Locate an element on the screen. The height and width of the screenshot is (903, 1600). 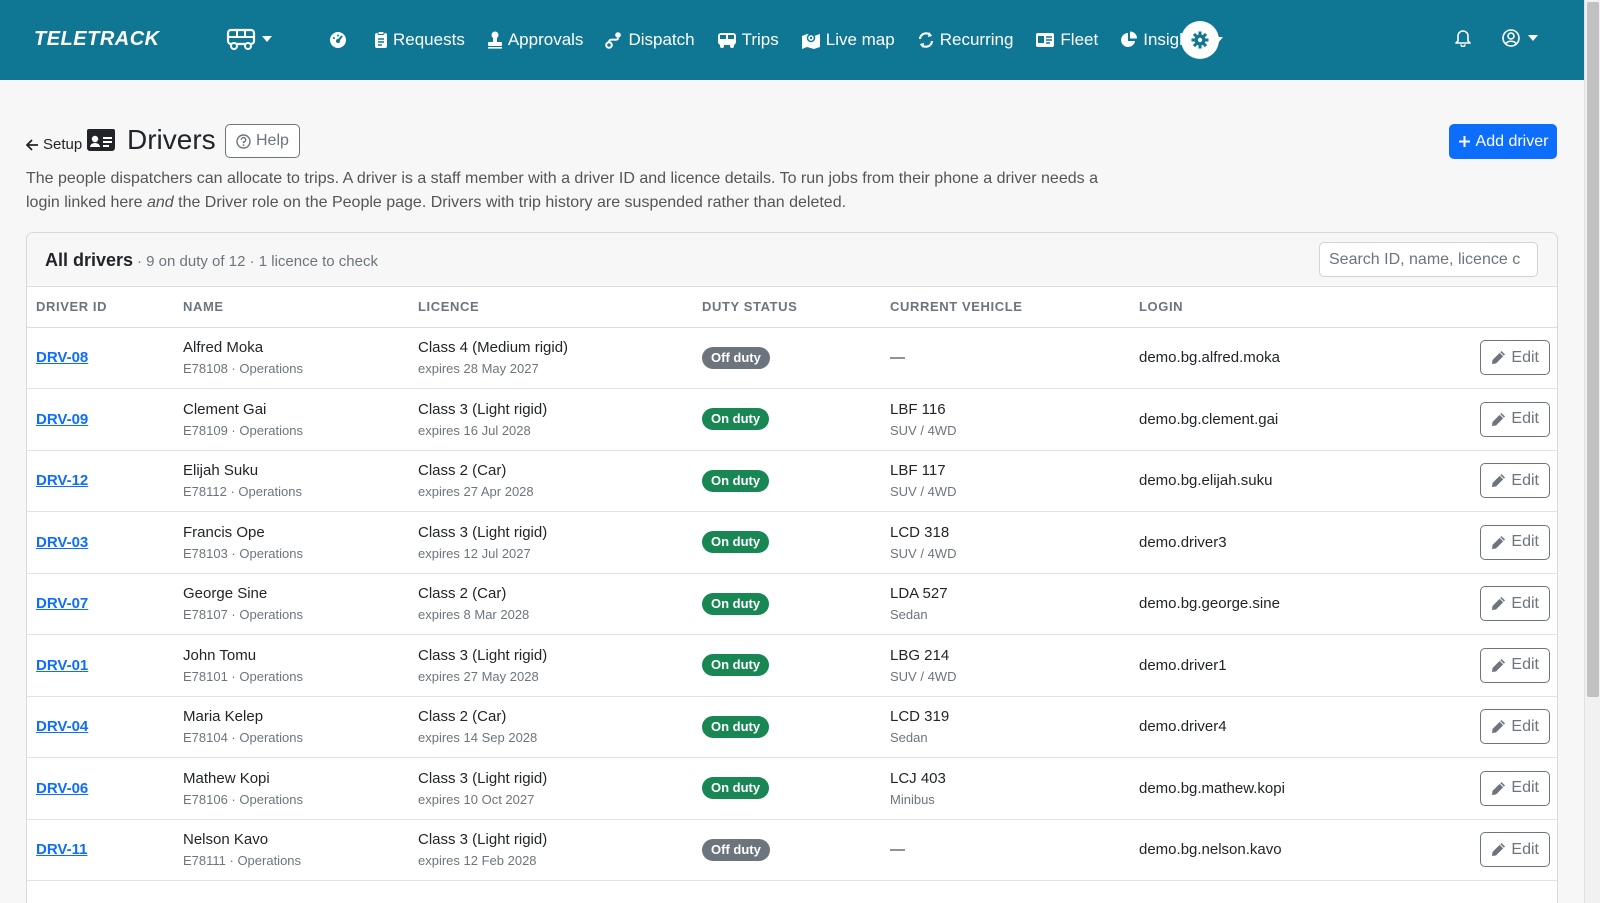
driver-staff-info: E78112 · Operations is located at coordinates (242, 492).